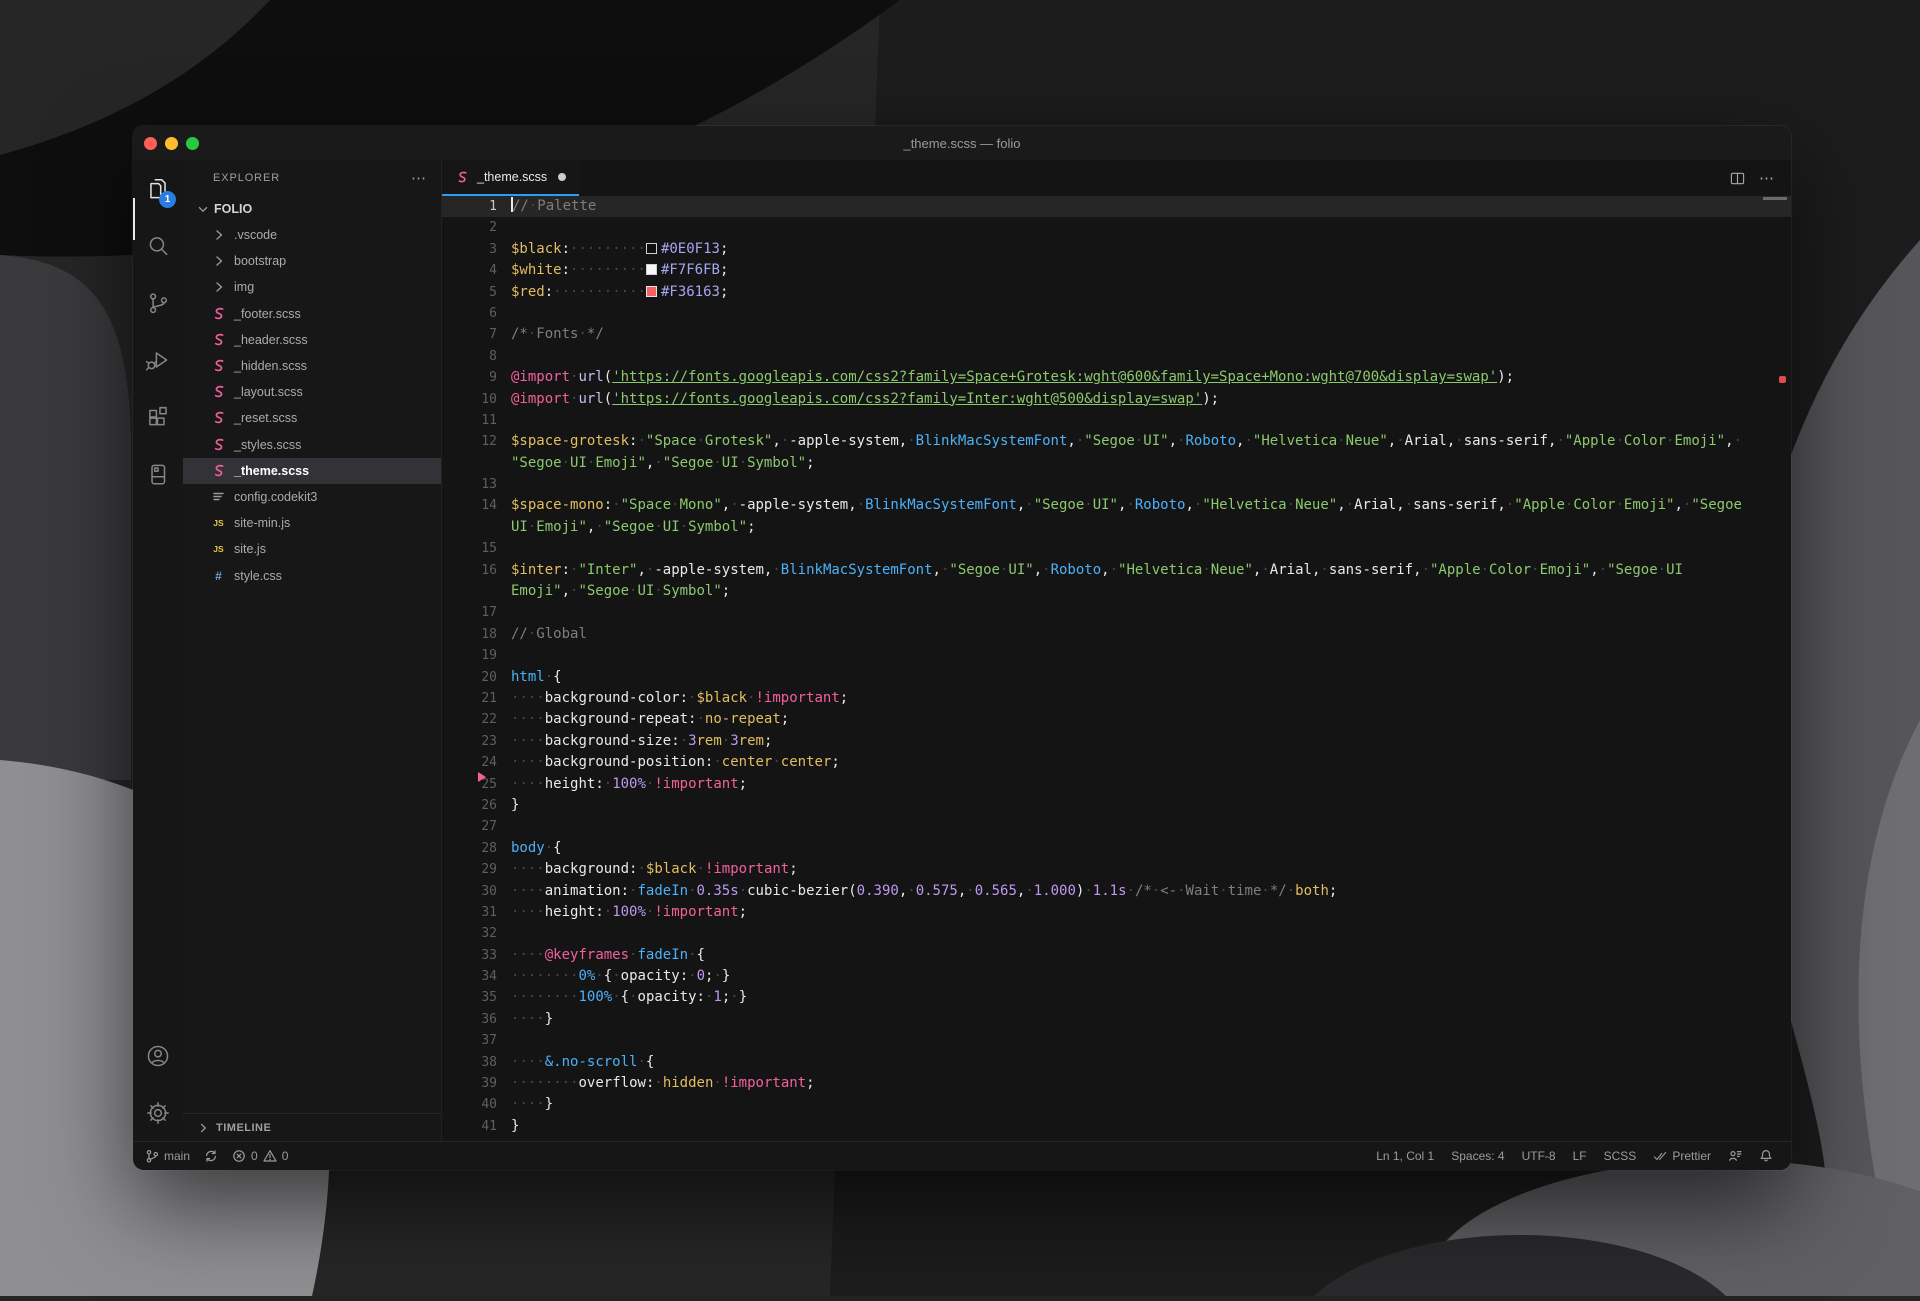 The height and width of the screenshot is (1301, 1920). What do you see at coordinates (1116, 1083) in the screenshot?
I see `code-line: 39········overflow:·hidden·!important;` at bounding box center [1116, 1083].